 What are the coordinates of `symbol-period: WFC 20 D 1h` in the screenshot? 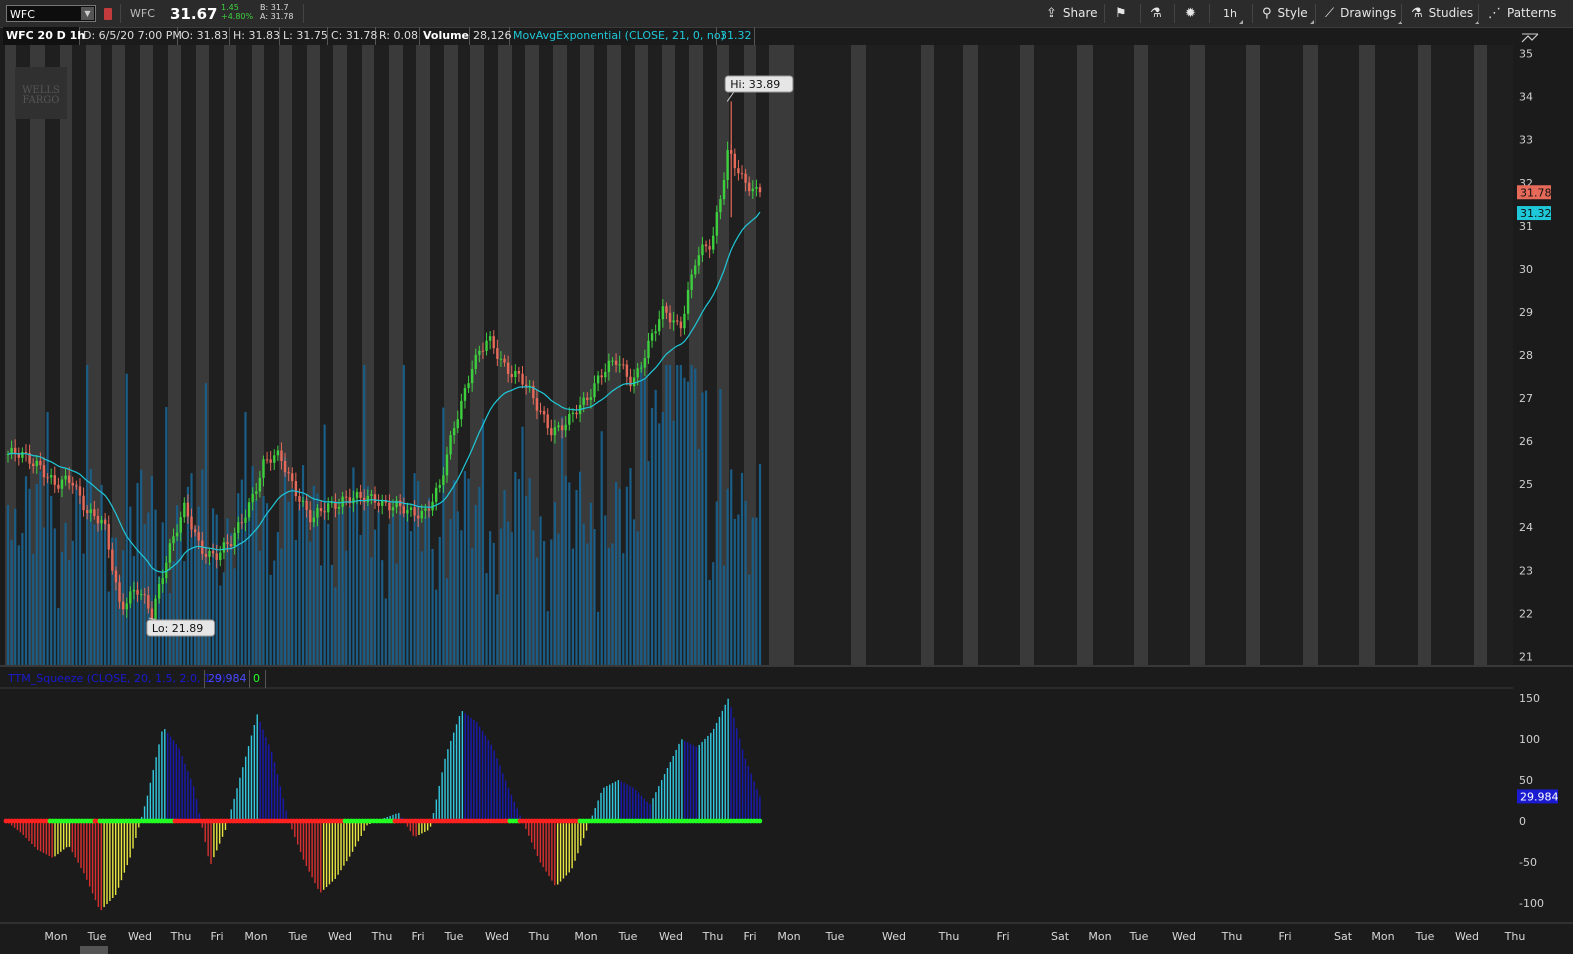 It's located at (44, 36).